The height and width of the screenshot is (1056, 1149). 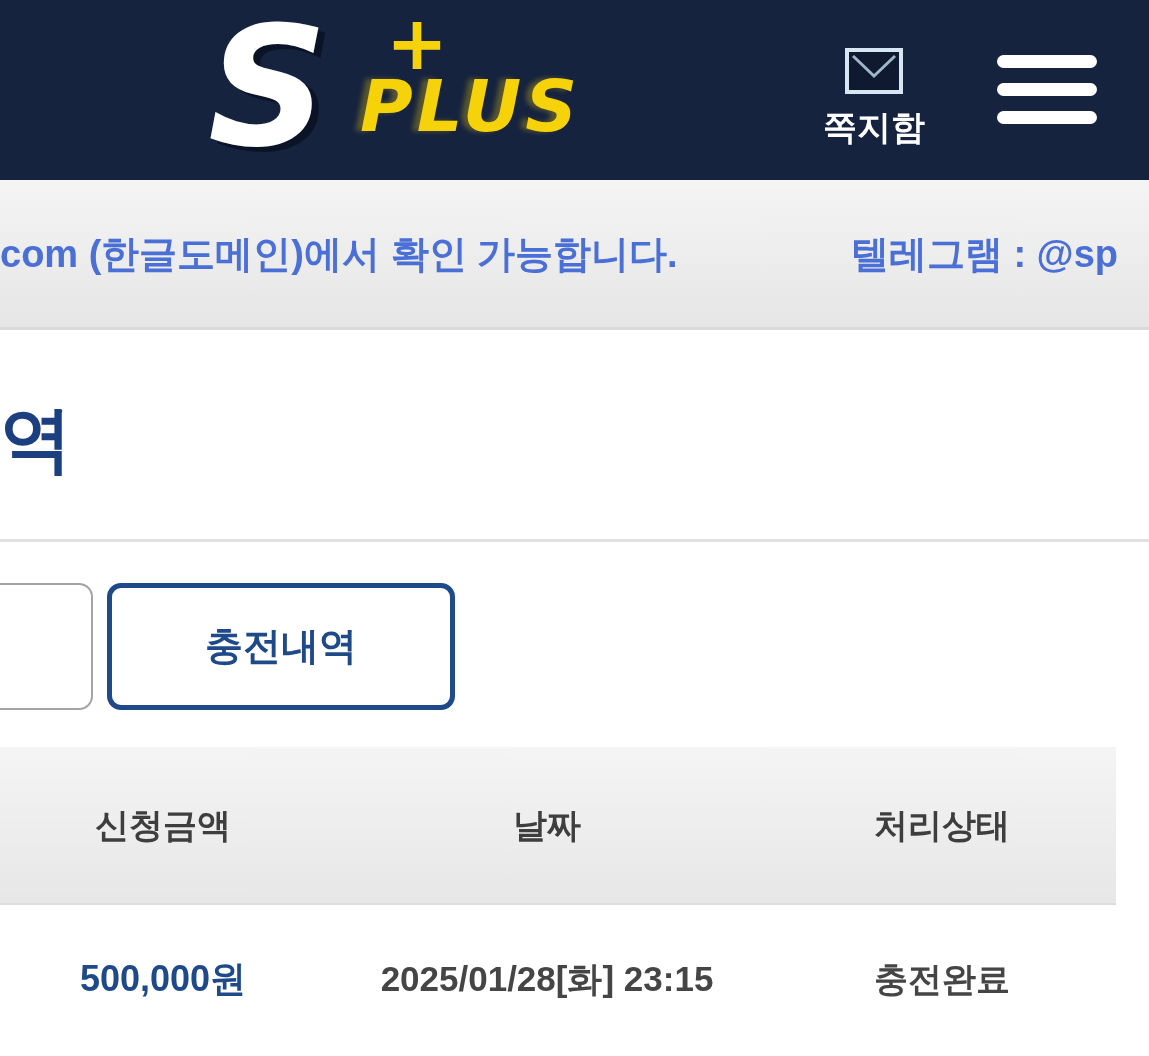 I want to click on page-title: 역, so click(x=36, y=438).